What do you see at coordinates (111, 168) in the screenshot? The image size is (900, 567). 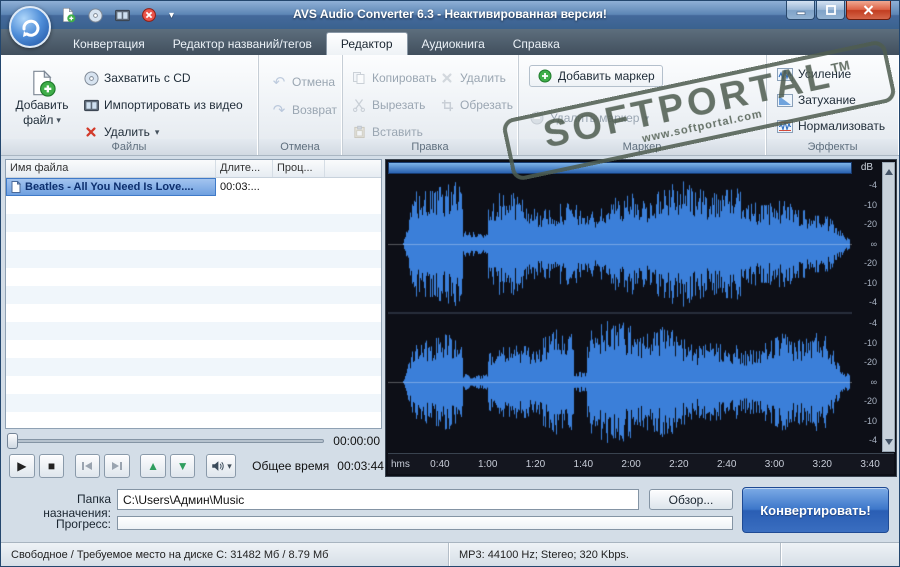 I see `column-header-filename: Имя файла` at bounding box center [111, 168].